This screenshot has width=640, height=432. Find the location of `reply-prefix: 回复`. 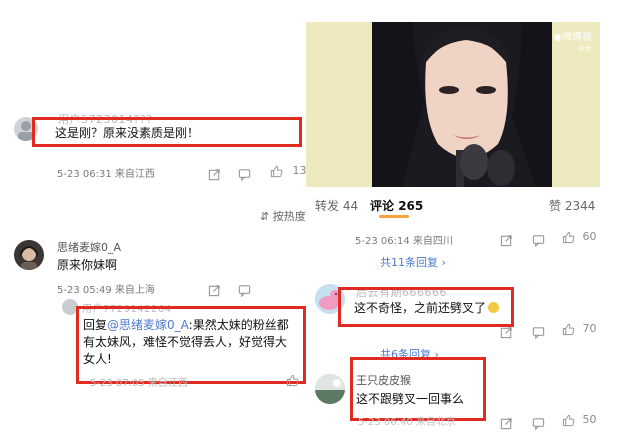

reply-prefix: 回复 is located at coordinates (95, 325).